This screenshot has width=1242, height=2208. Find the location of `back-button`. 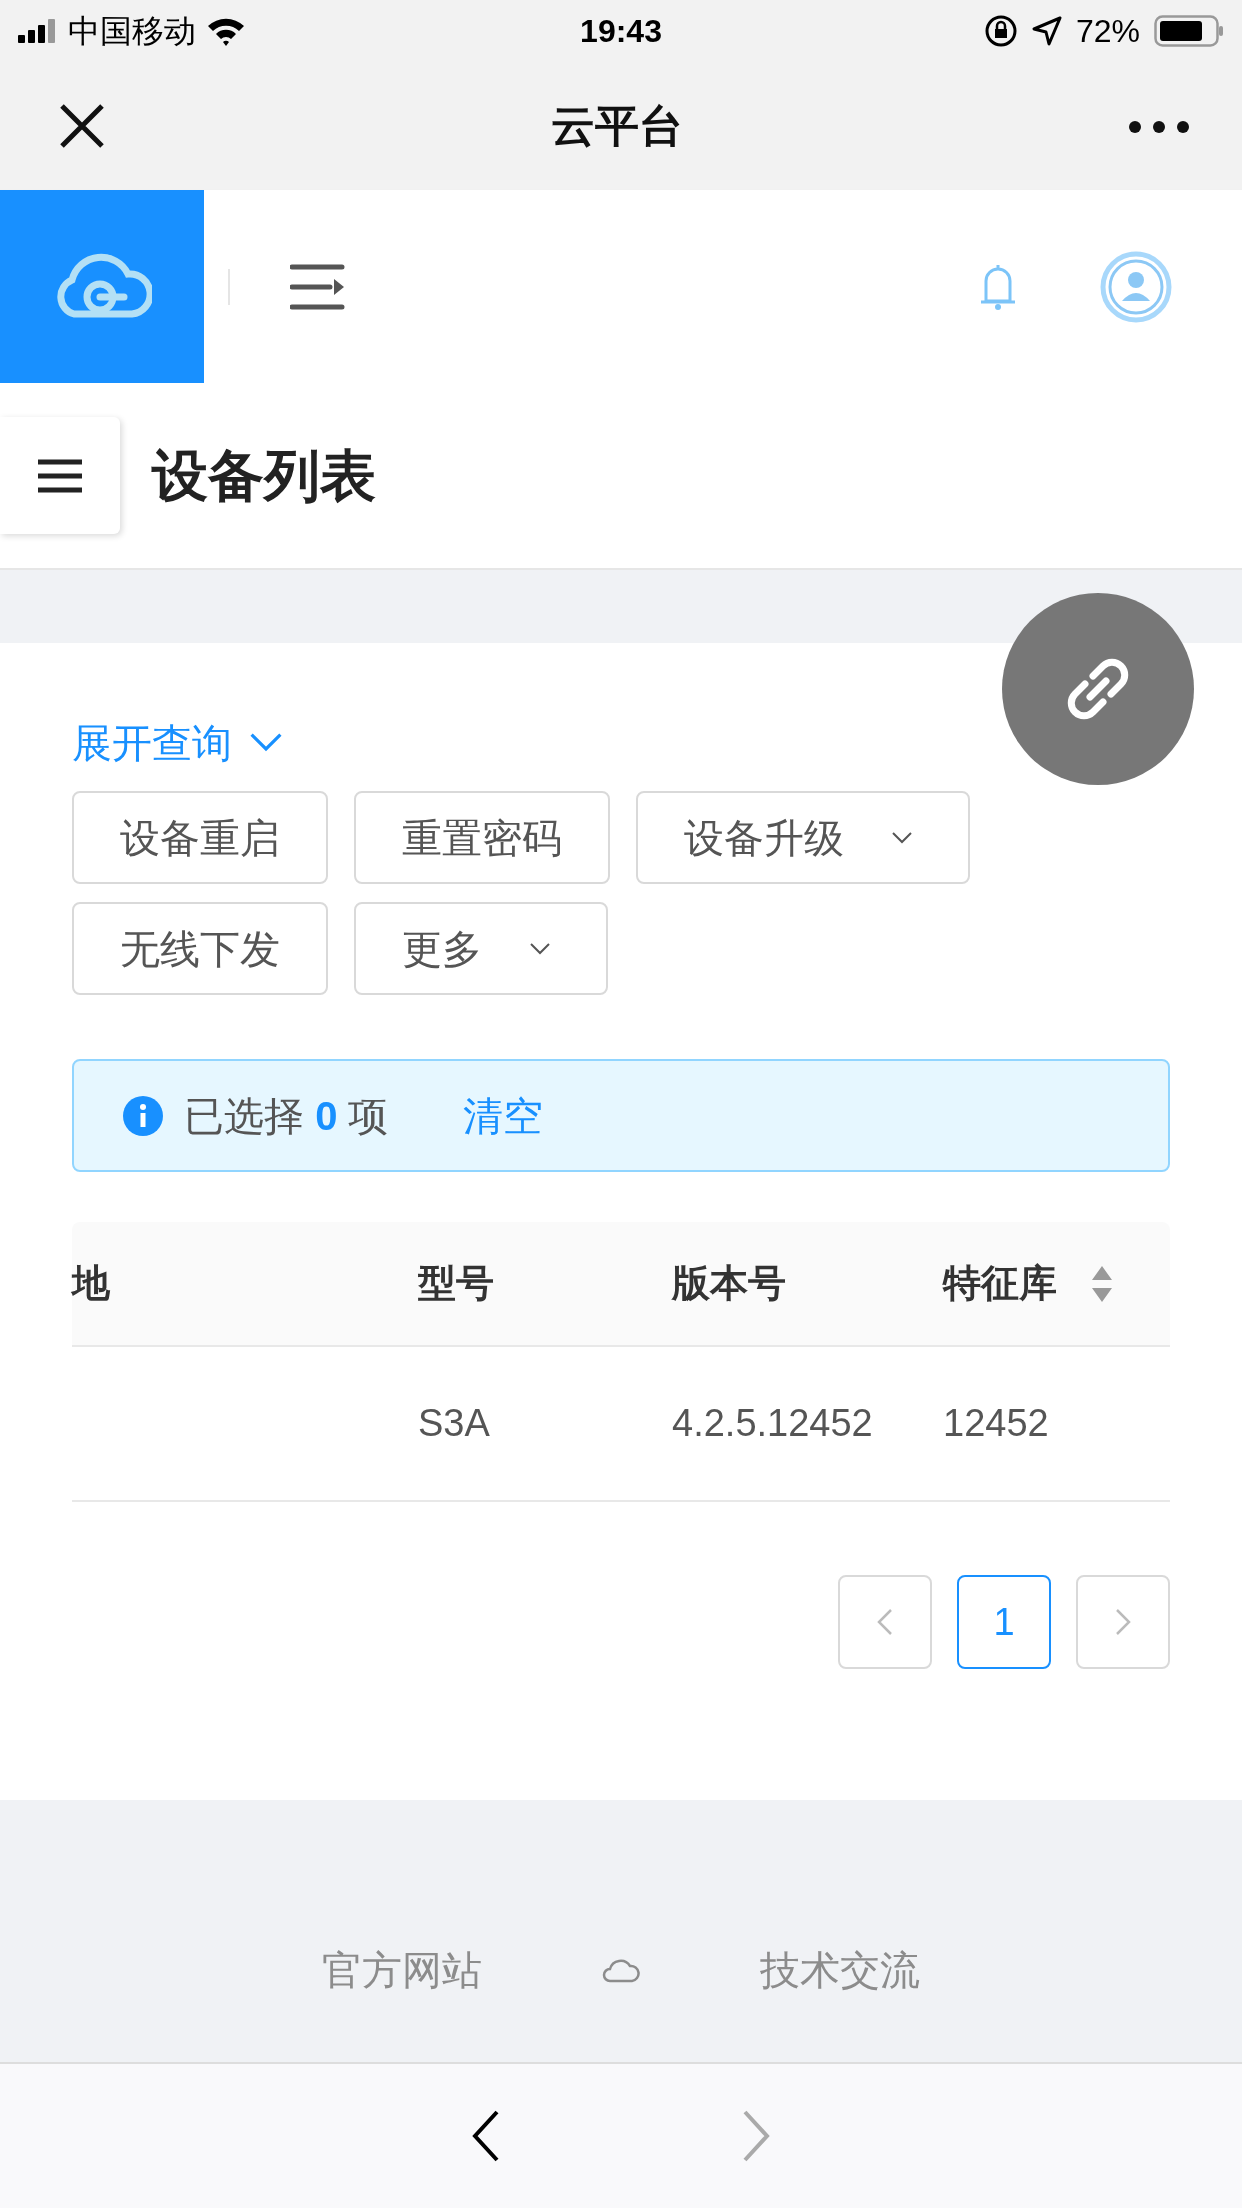

back-button is located at coordinates (486, 2136).